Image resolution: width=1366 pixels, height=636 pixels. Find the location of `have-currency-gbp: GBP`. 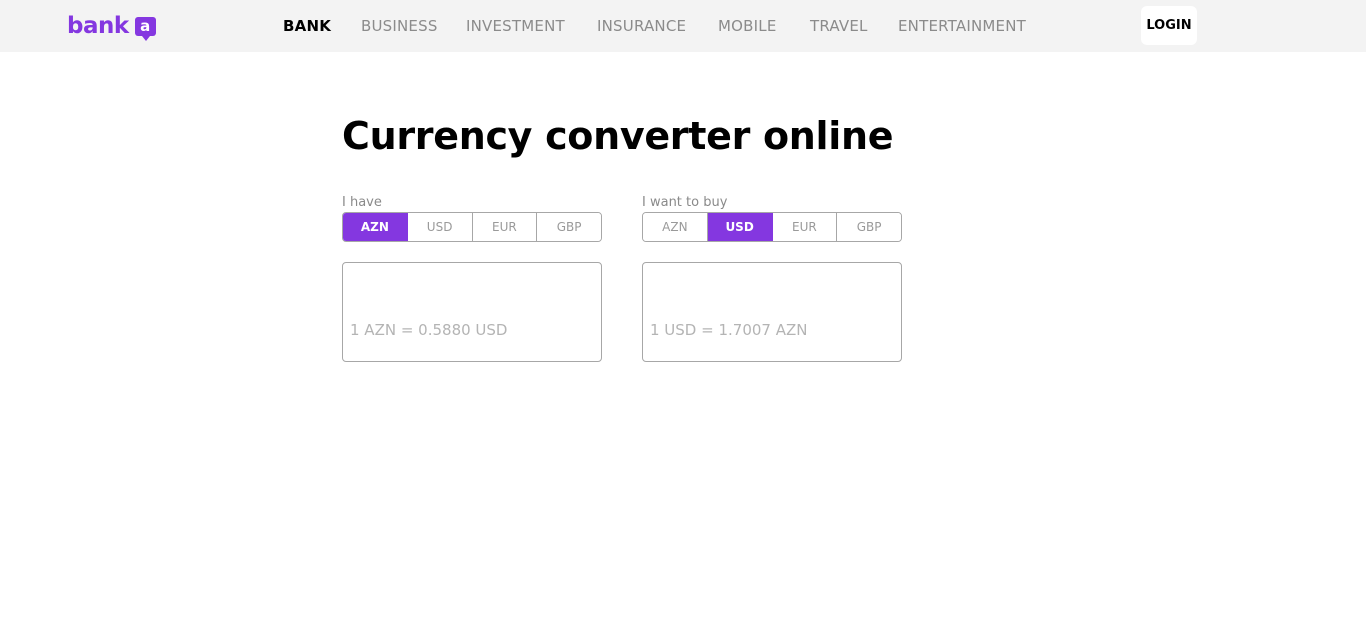

have-currency-gbp: GBP is located at coordinates (569, 227).